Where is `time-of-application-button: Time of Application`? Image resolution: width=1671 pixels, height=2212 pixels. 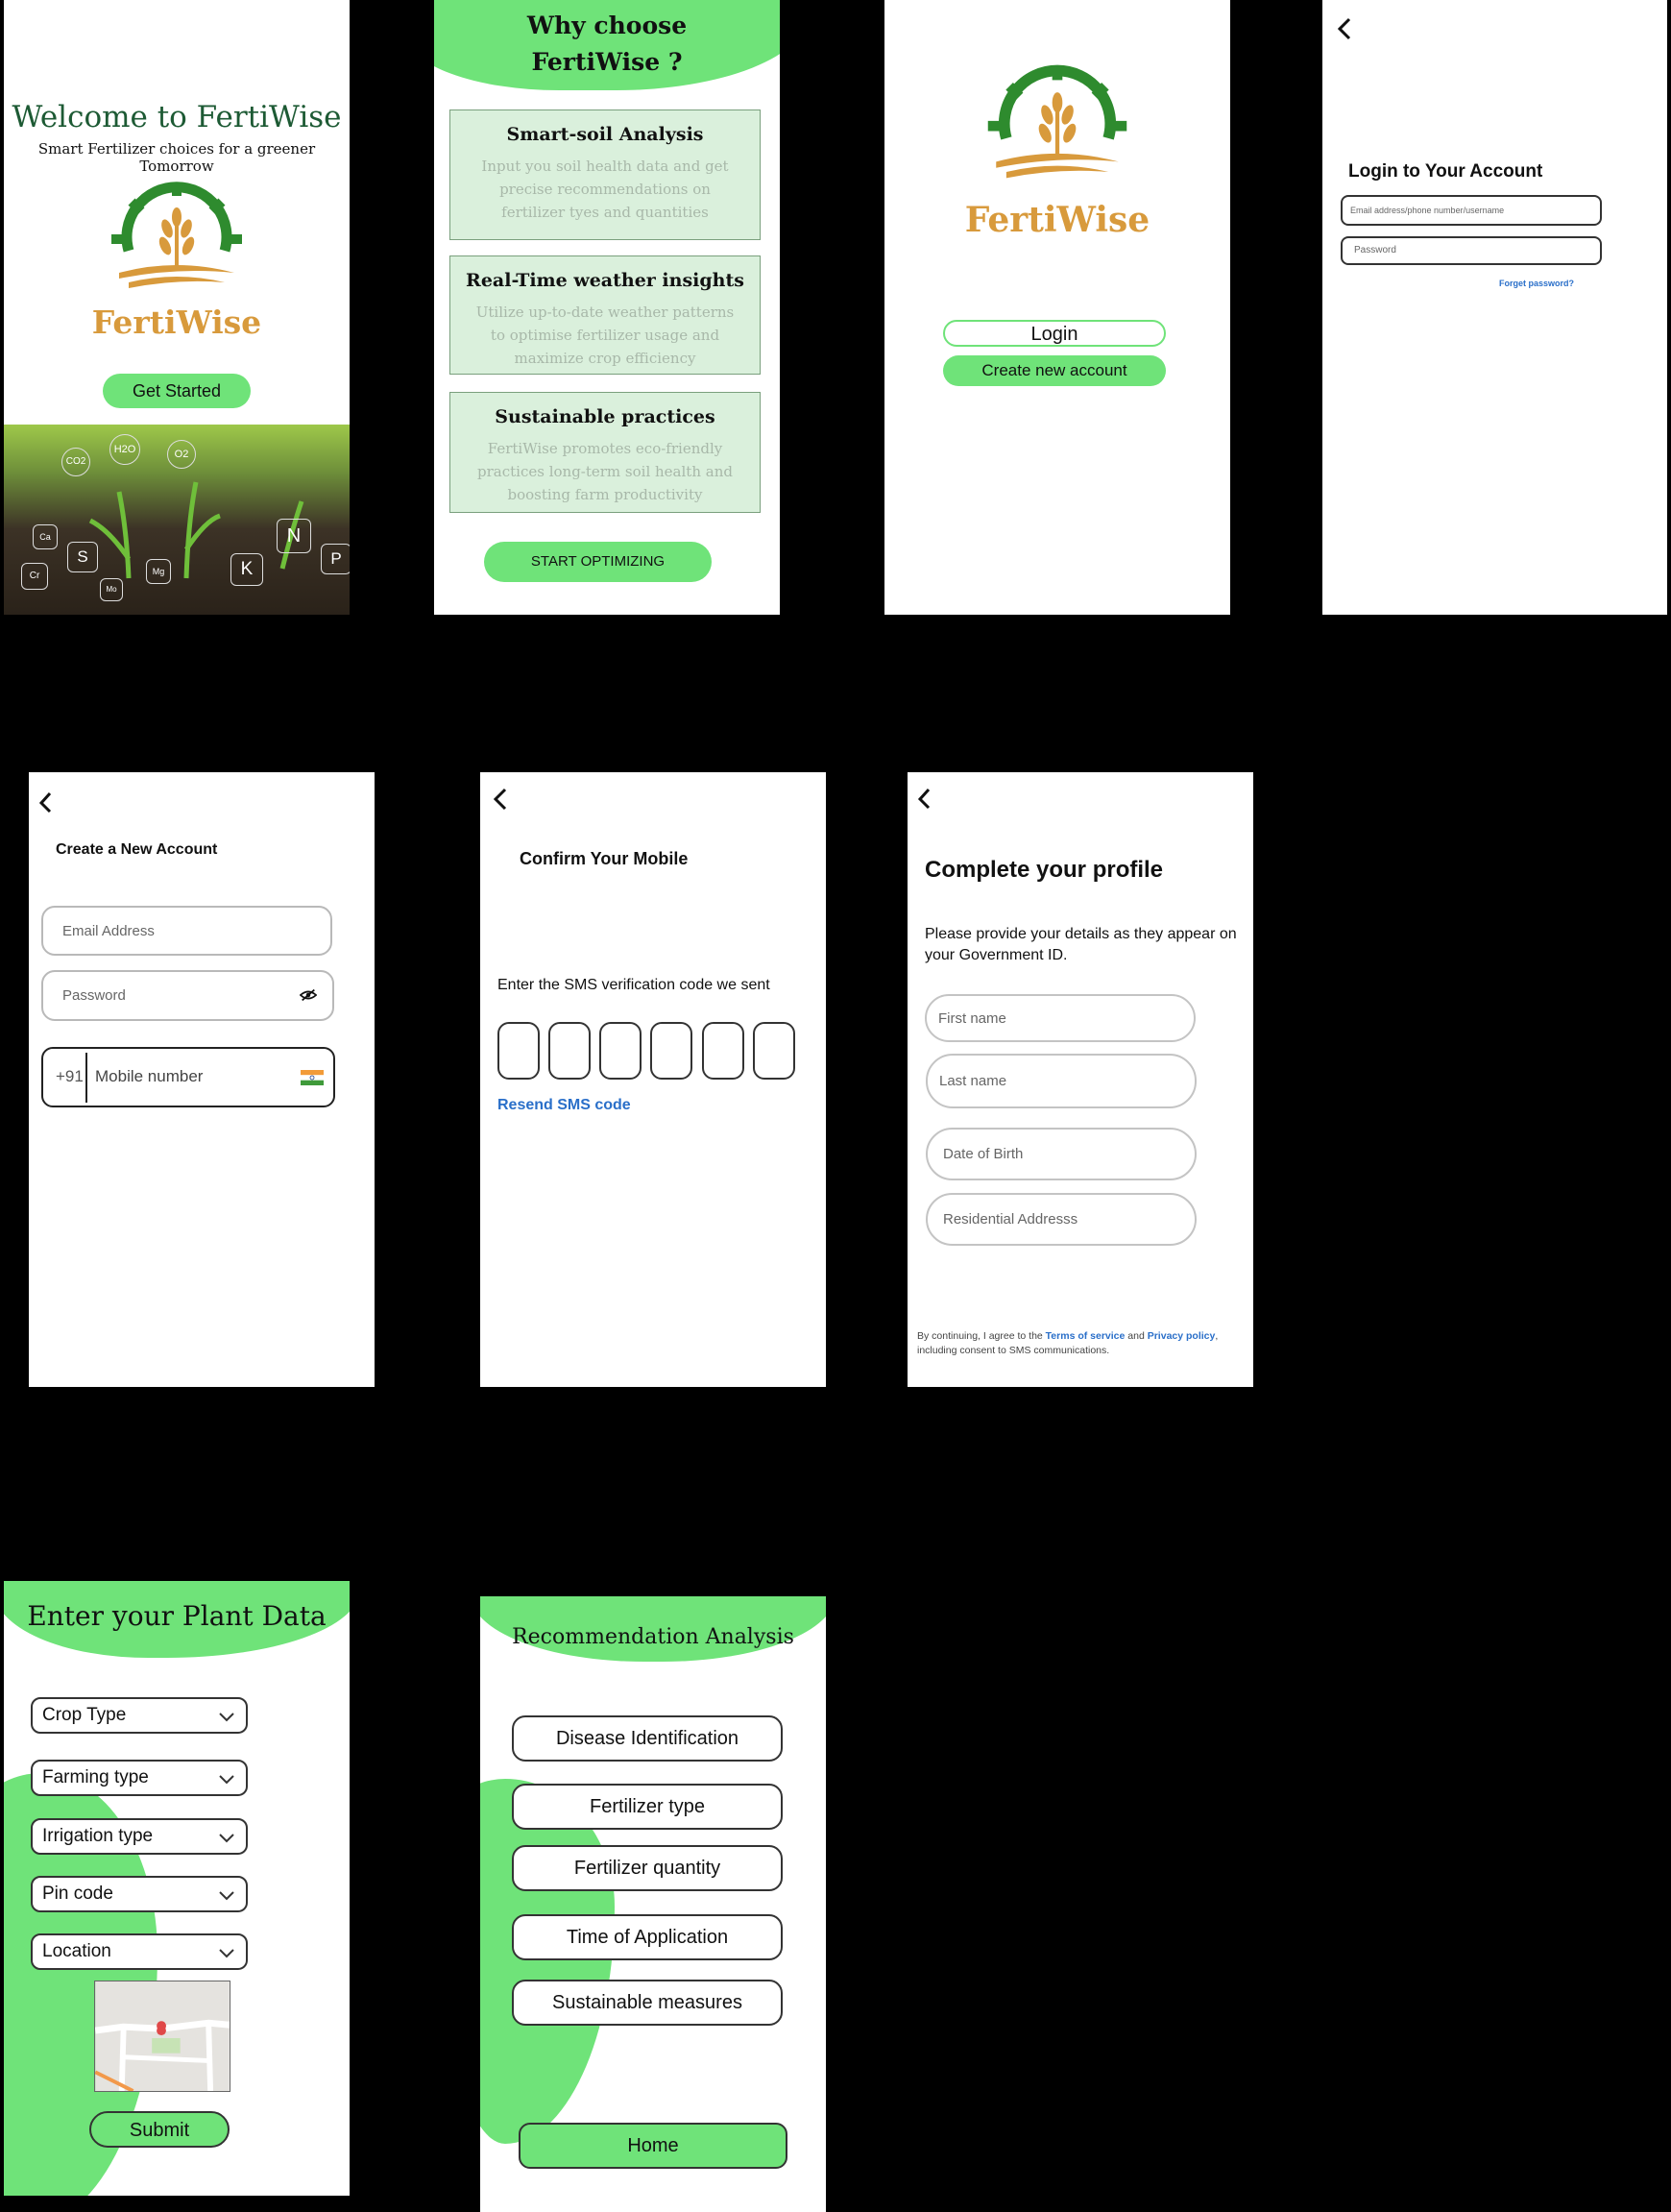
time-of-application-button: Time of Application is located at coordinates (647, 1937).